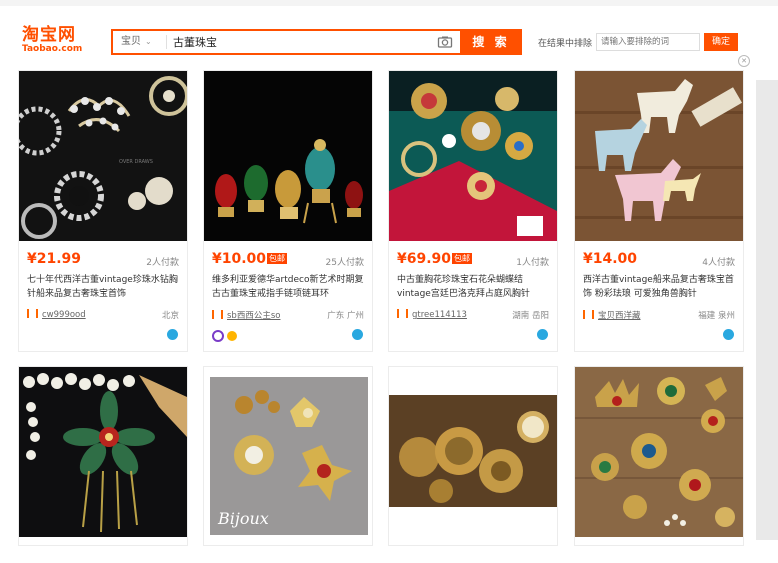  What do you see at coordinates (532, 263) in the screenshot?
I see `sold-count: 1人付款` at bounding box center [532, 263].